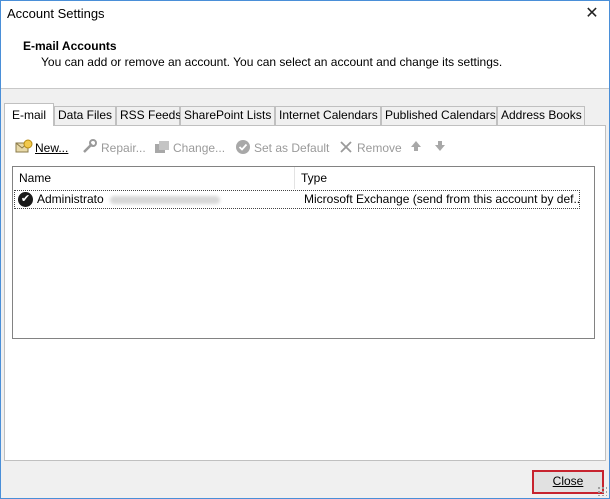 This screenshot has width=610, height=499. Describe the element at coordinates (243, 148) in the screenshot. I see `checkmark-circle-icon` at that location.